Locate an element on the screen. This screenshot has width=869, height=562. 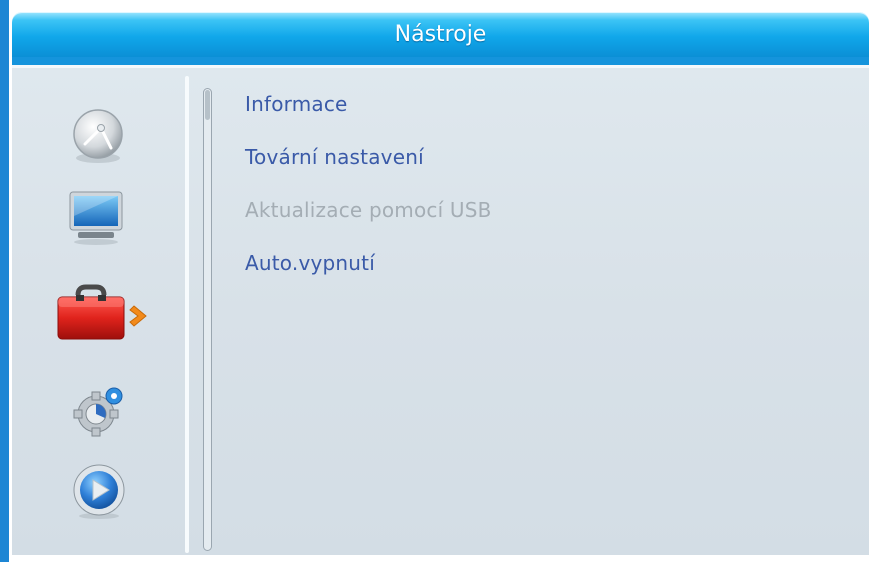
sidebar-item-tv is located at coordinates (96, 218).